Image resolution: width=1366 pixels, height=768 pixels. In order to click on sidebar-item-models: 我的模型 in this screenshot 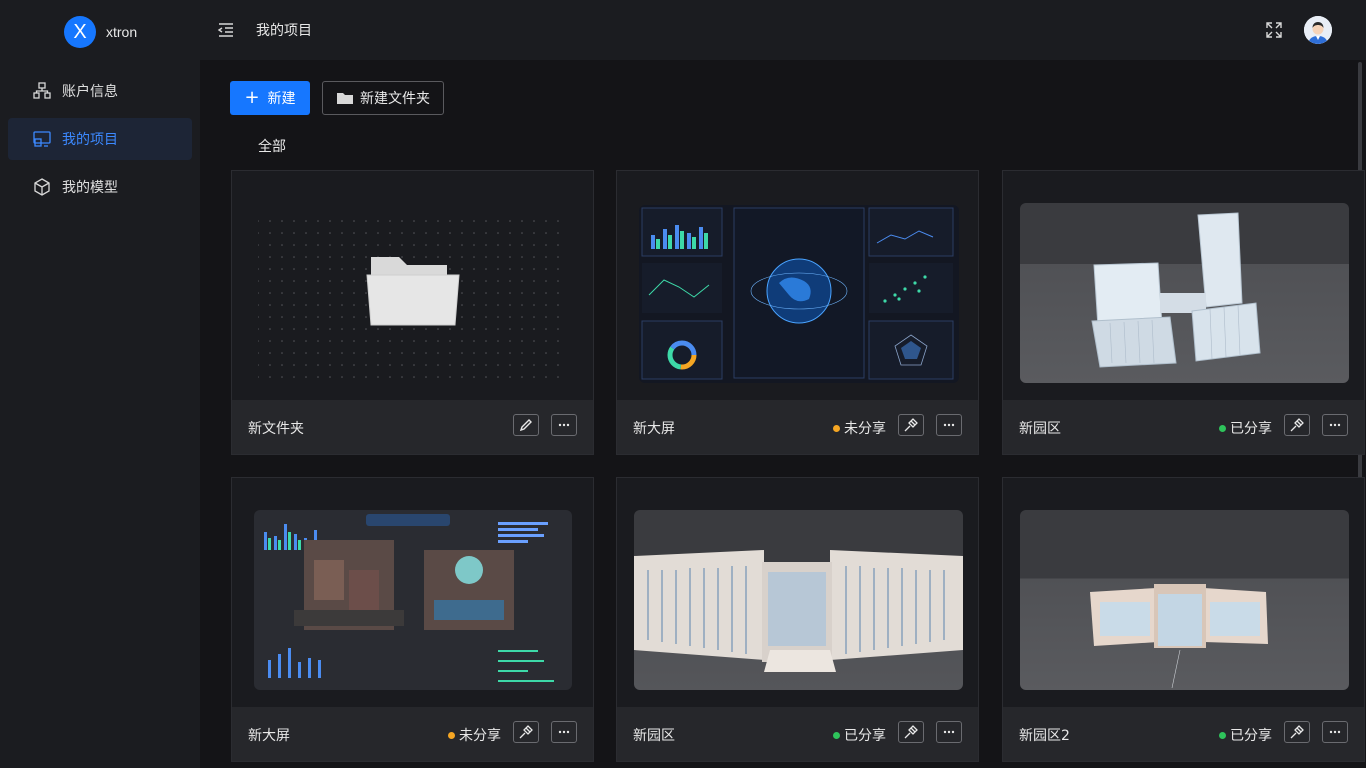, I will do `click(100, 187)`.